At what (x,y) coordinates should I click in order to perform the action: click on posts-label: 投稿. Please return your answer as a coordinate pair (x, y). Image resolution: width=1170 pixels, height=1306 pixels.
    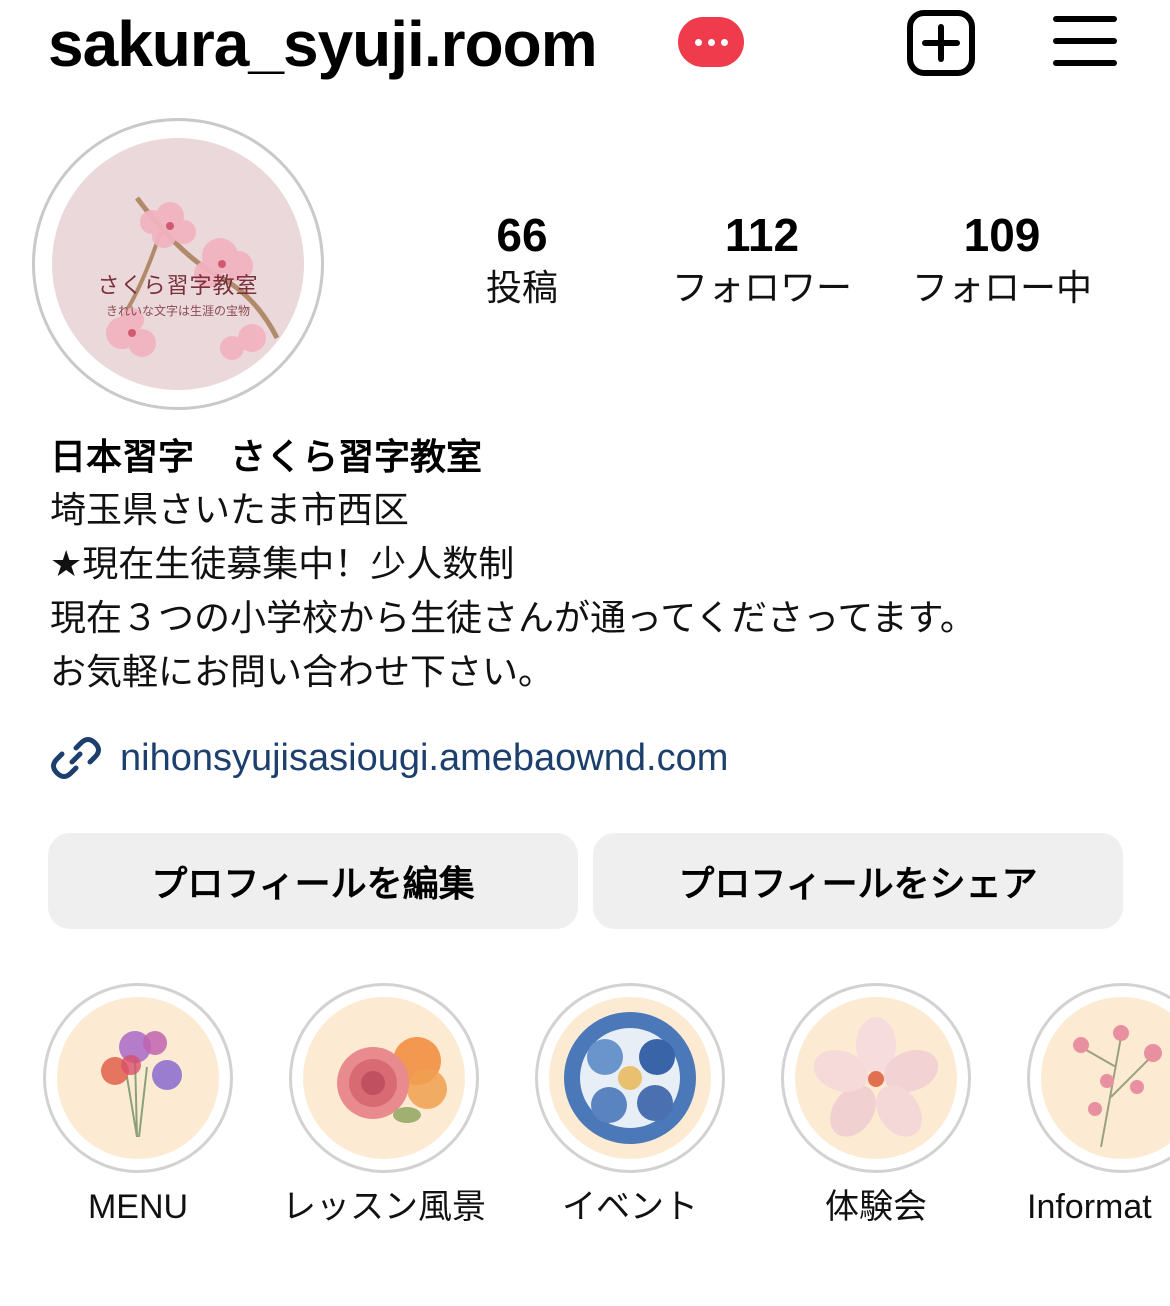
    Looking at the image, I should click on (521, 288).